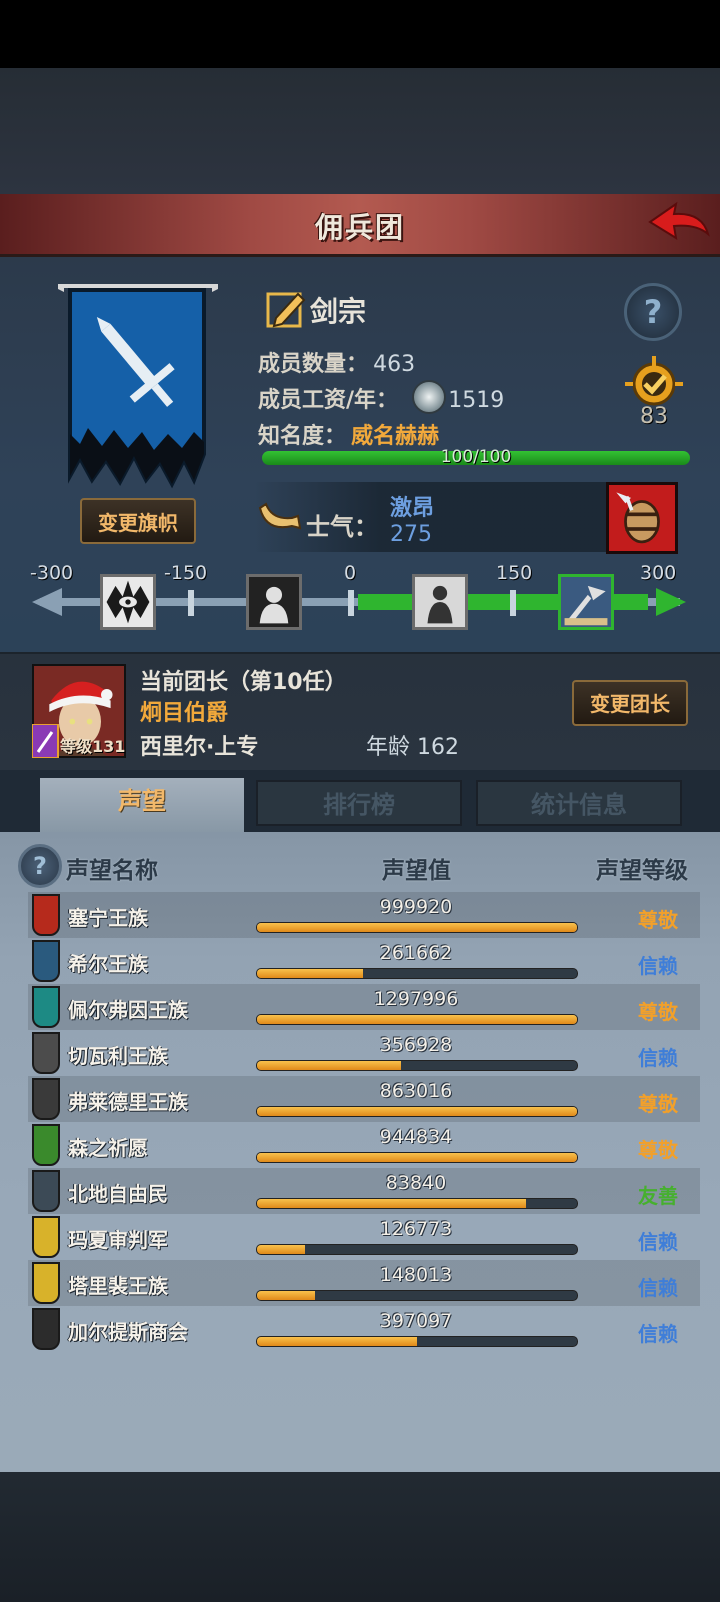 Image resolution: width=720 pixels, height=1602 pixels. Describe the element at coordinates (360, 131) in the screenshot. I see `top-background` at that location.